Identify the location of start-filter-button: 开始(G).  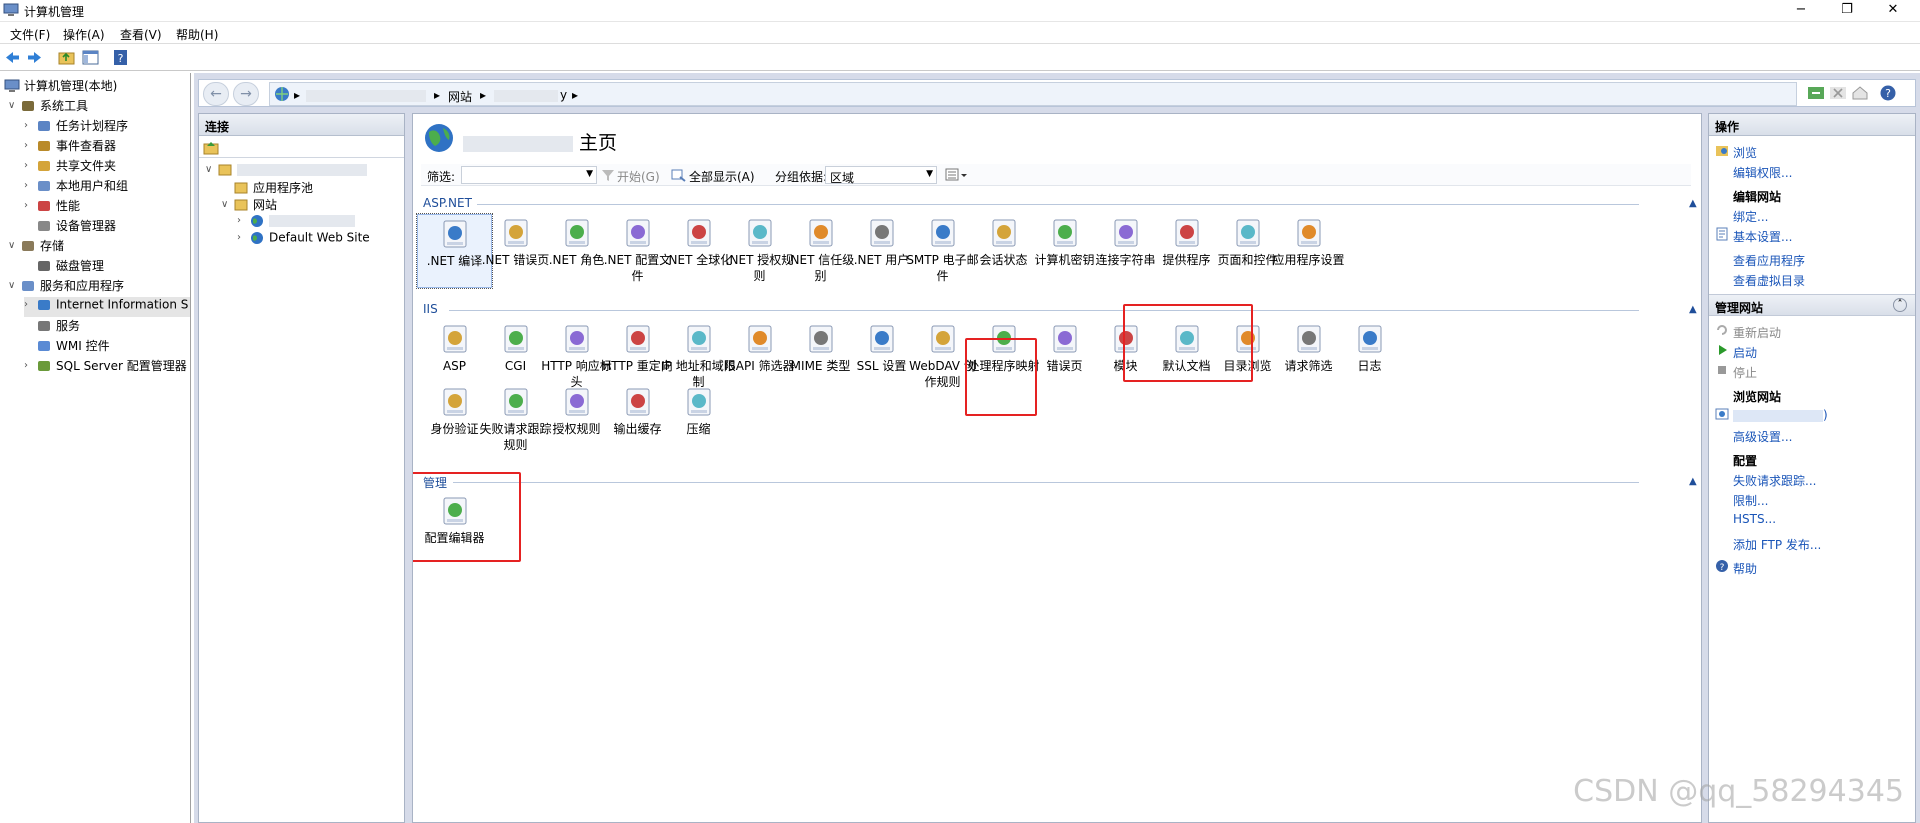
(638, 176).